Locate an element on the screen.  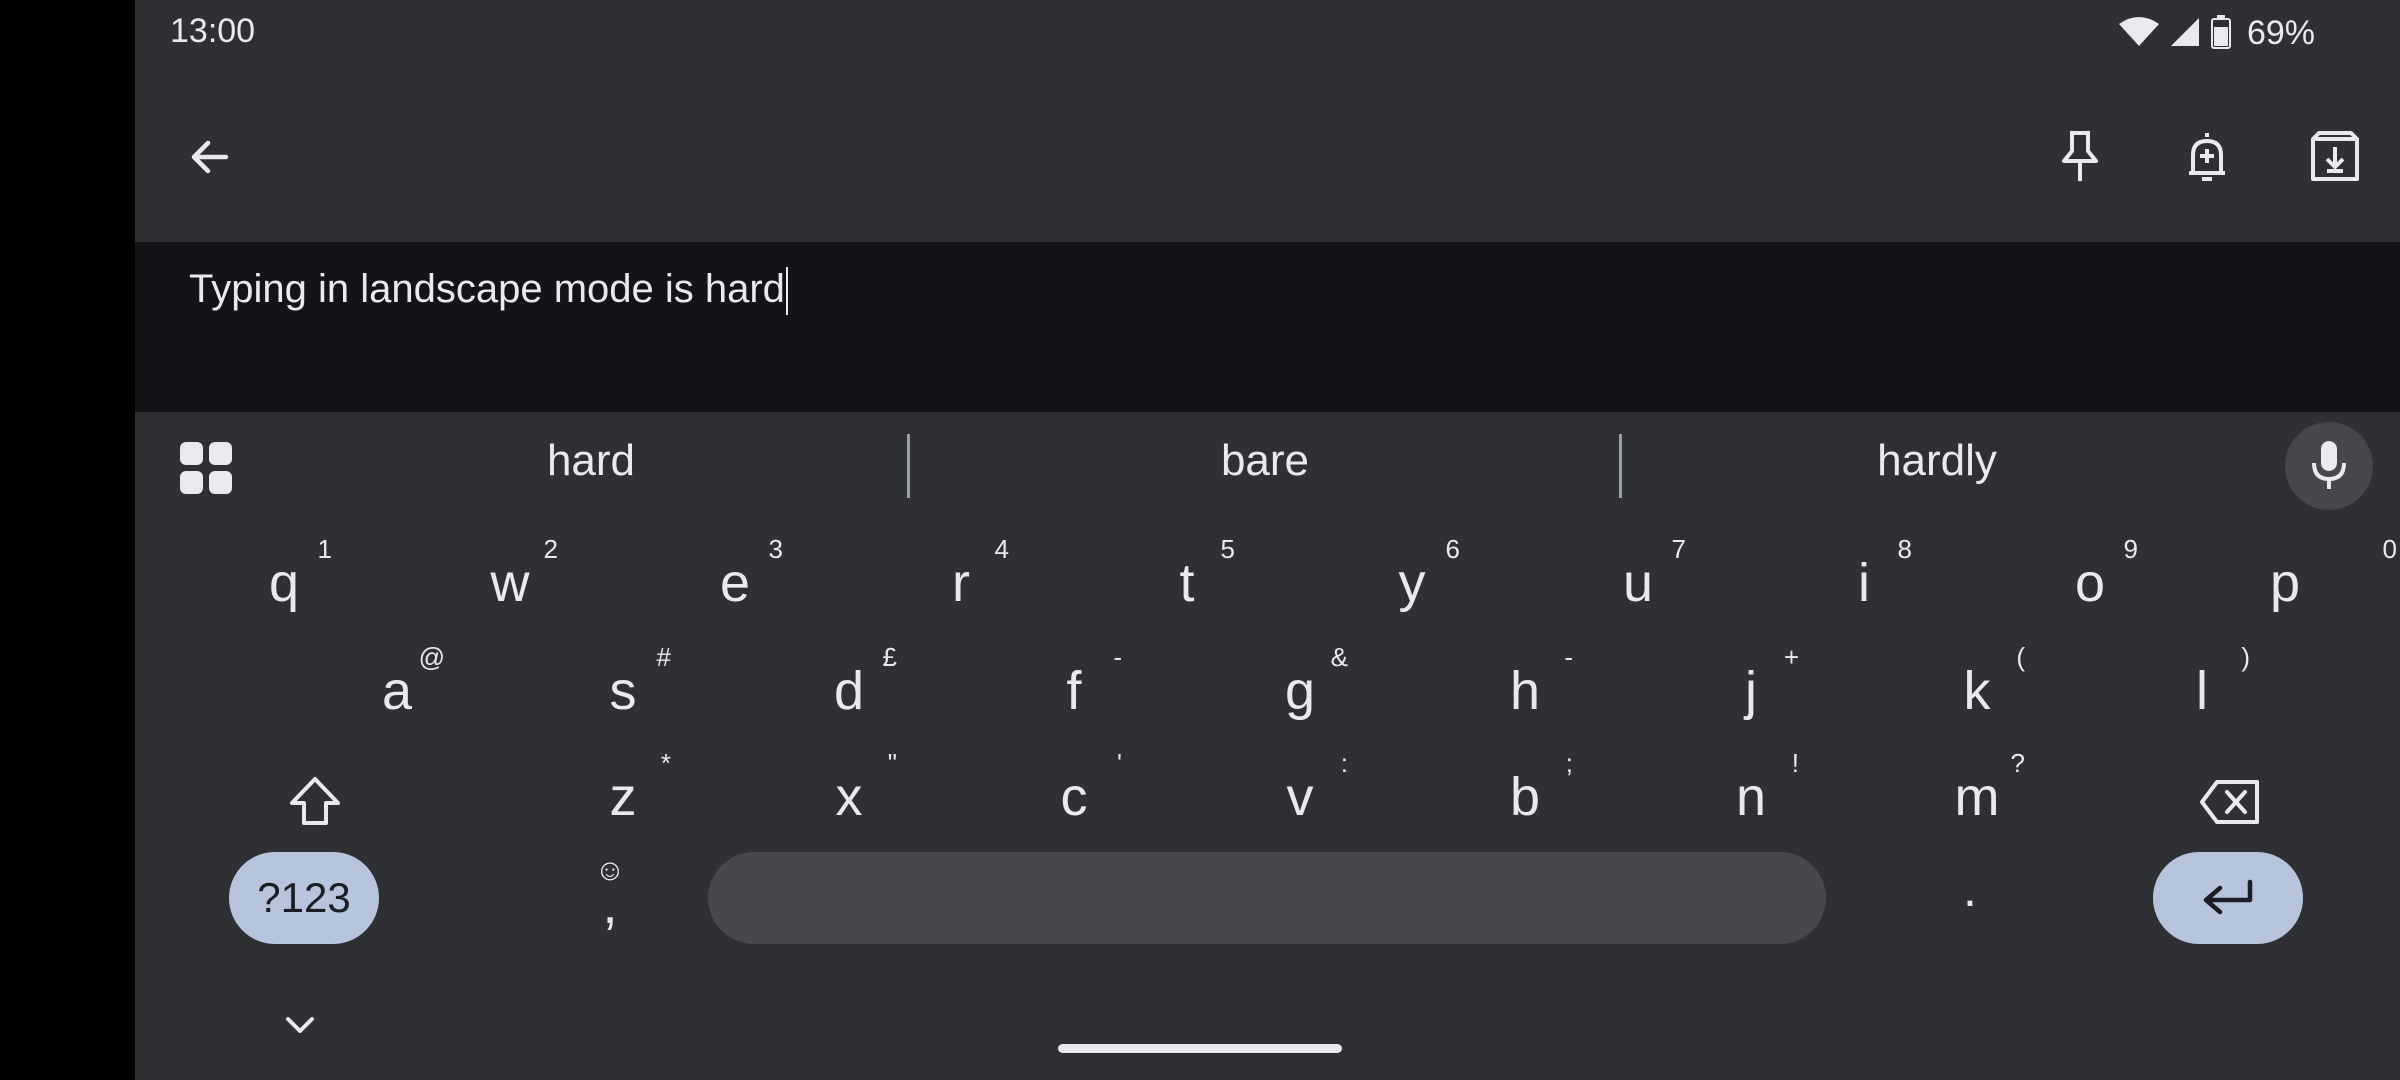
key-b: b; is located at coordinates (1525, 796).